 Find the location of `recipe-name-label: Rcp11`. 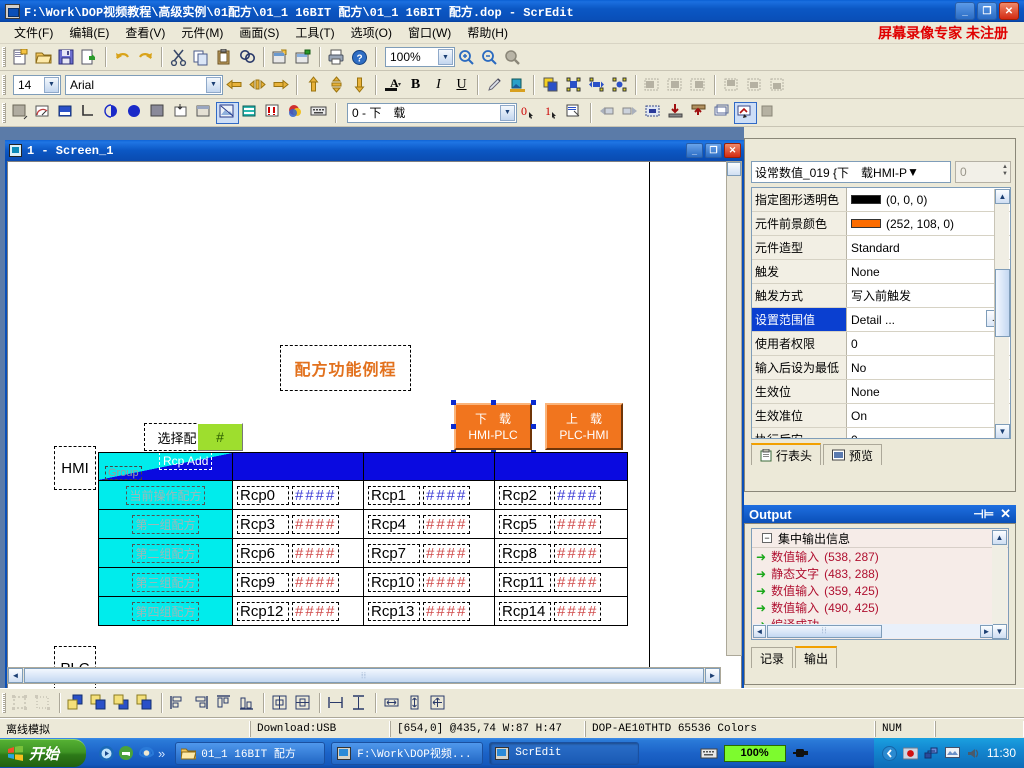

recipe-name-label: Rcp11 is located at coordinates (525, 582).